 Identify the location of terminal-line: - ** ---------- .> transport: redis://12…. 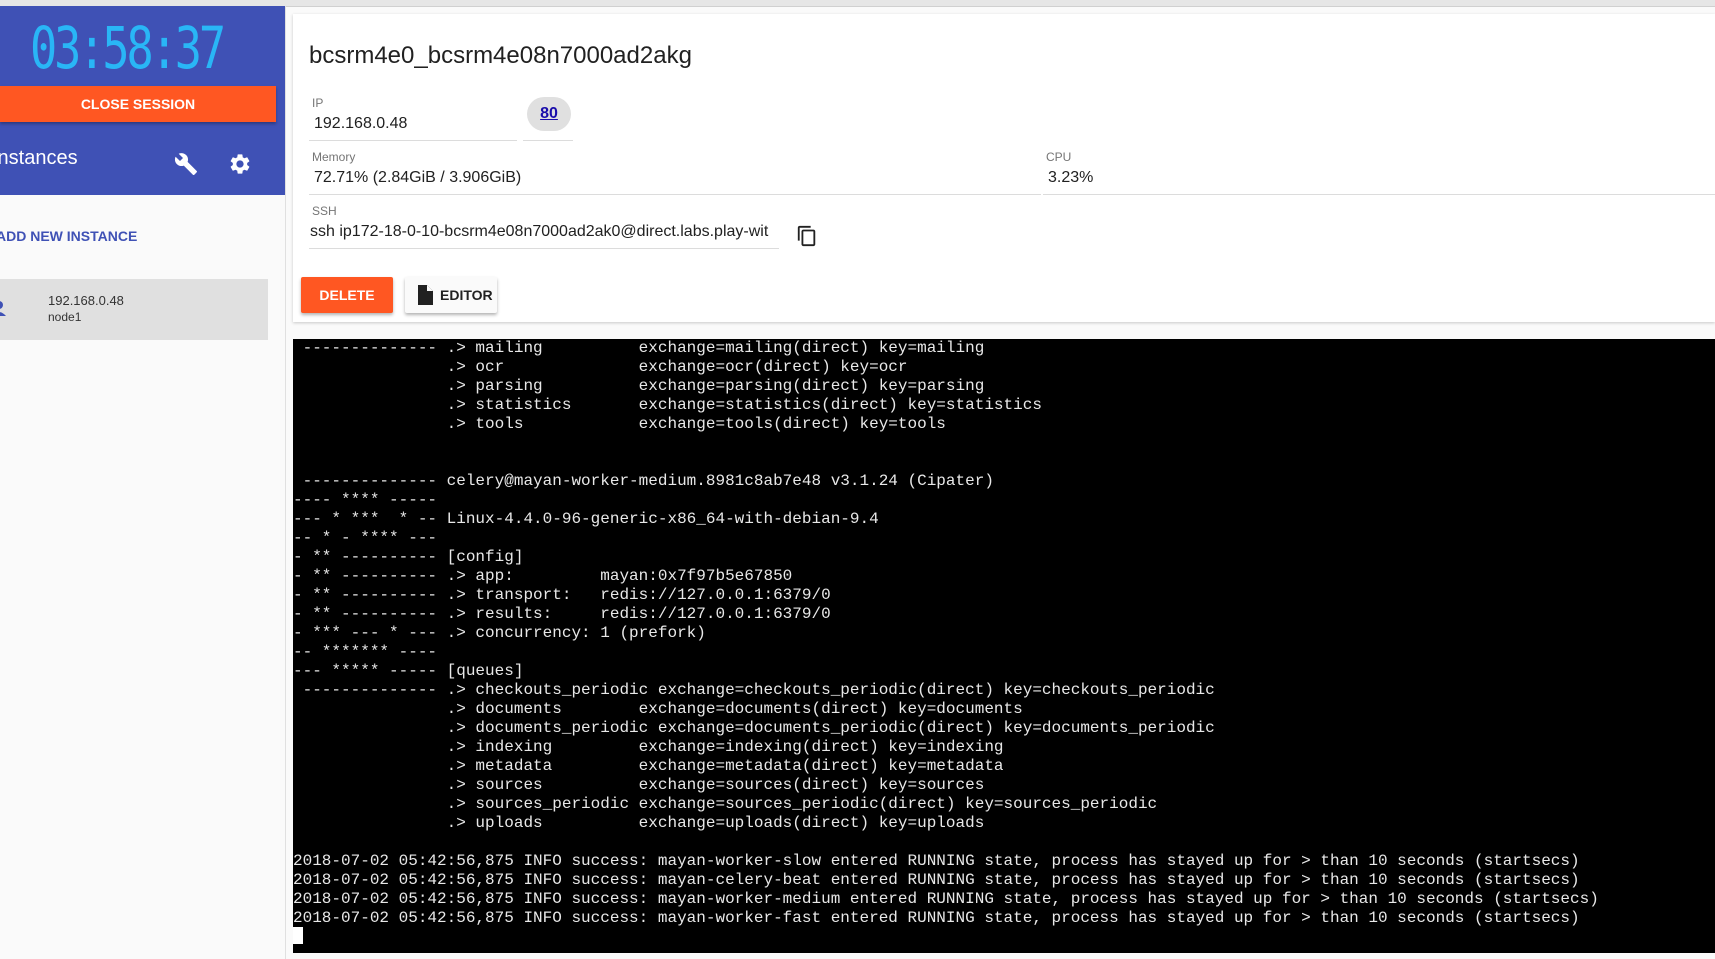
(562, 595).